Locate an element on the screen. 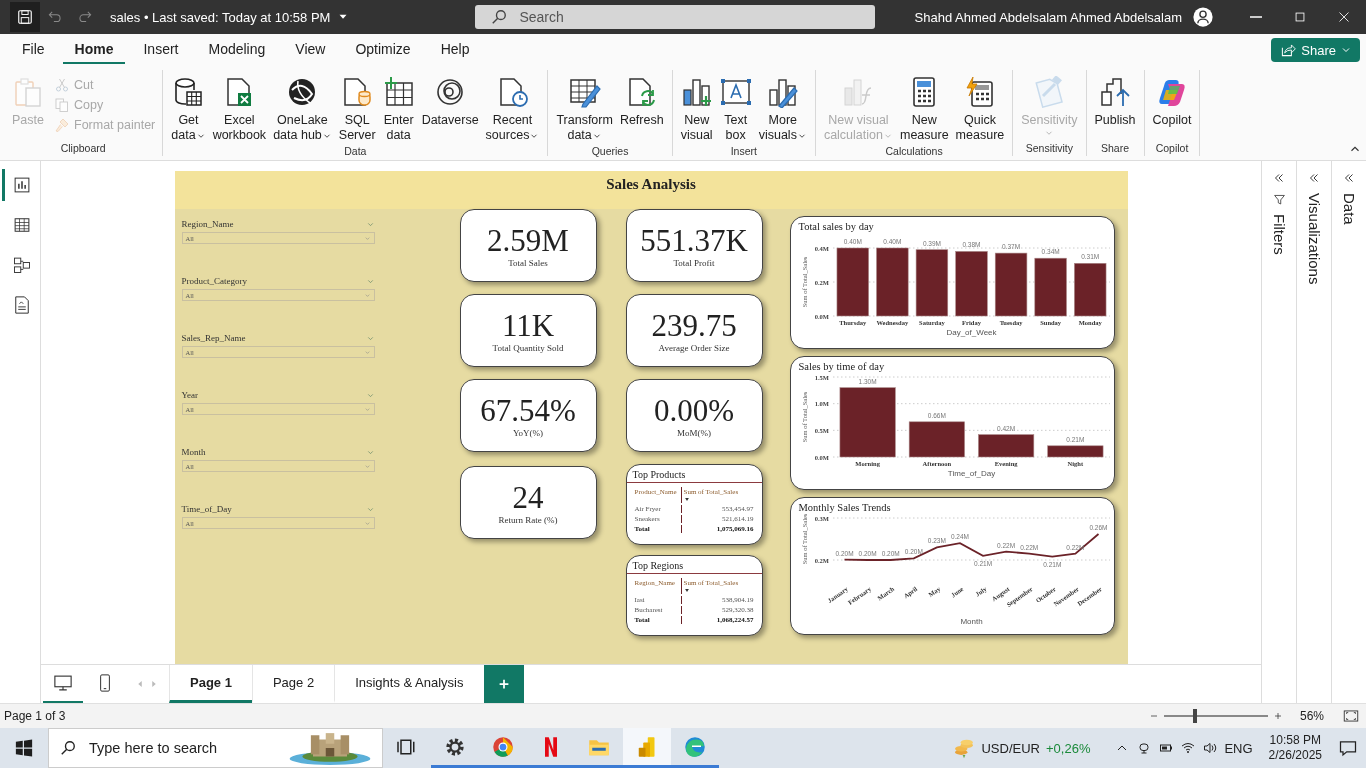 The image size is (1366, 768). menu-tab: Insert is located at coordinates (161, 50).